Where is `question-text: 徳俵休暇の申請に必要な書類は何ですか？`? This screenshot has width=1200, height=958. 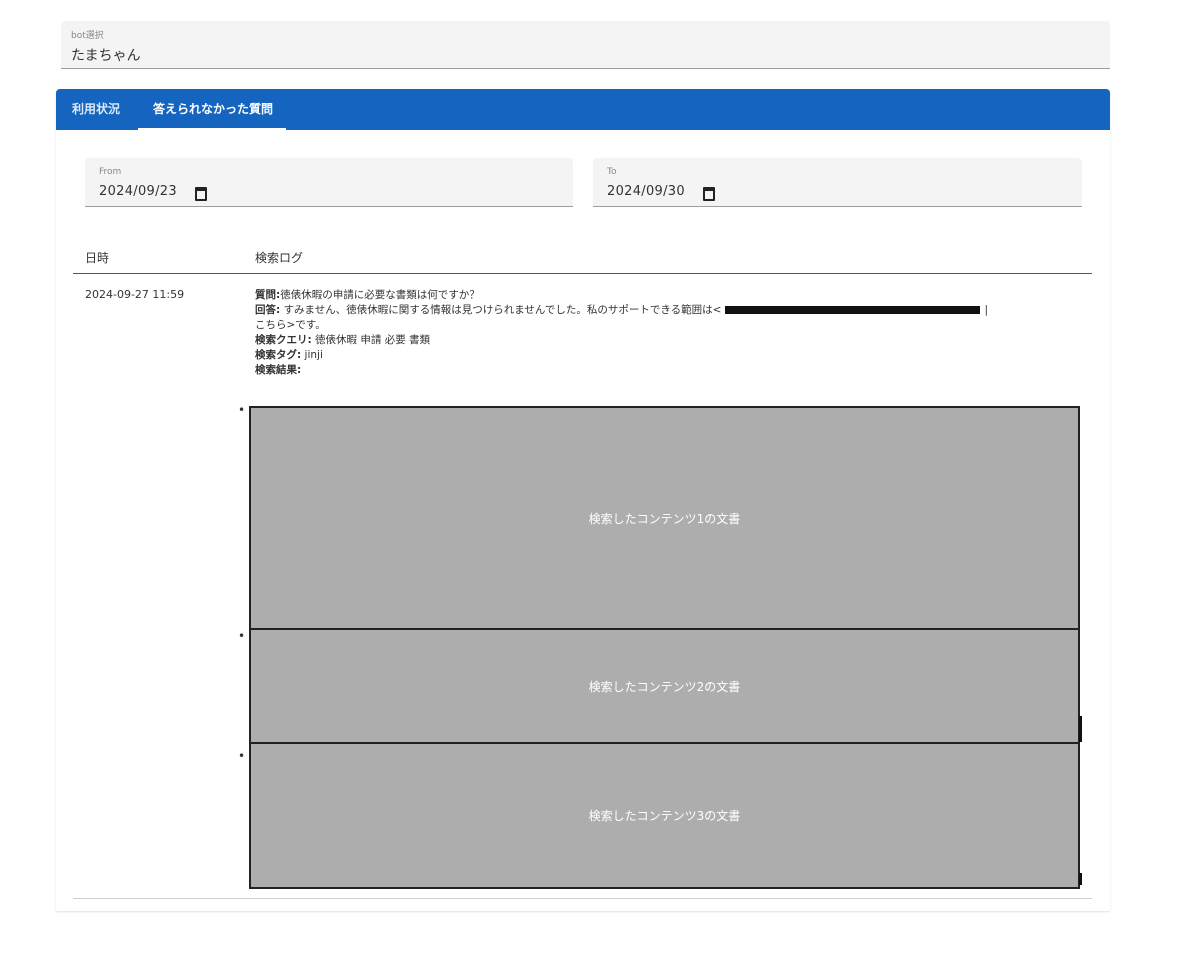
question-text: 徳俵休暇の申請に必要な書類は何ですか？ is located at coordinates (380, 295).